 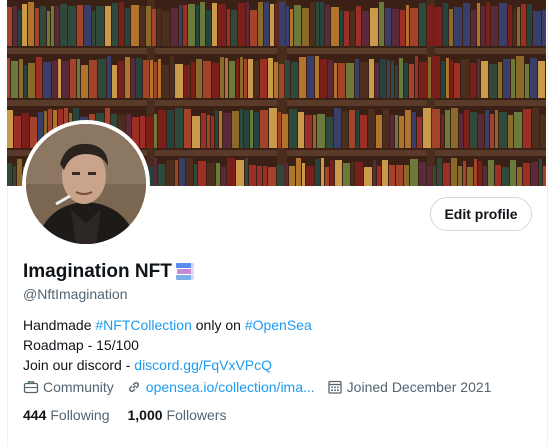 I want to click on avatar-frame, so click(x=86, y=184).